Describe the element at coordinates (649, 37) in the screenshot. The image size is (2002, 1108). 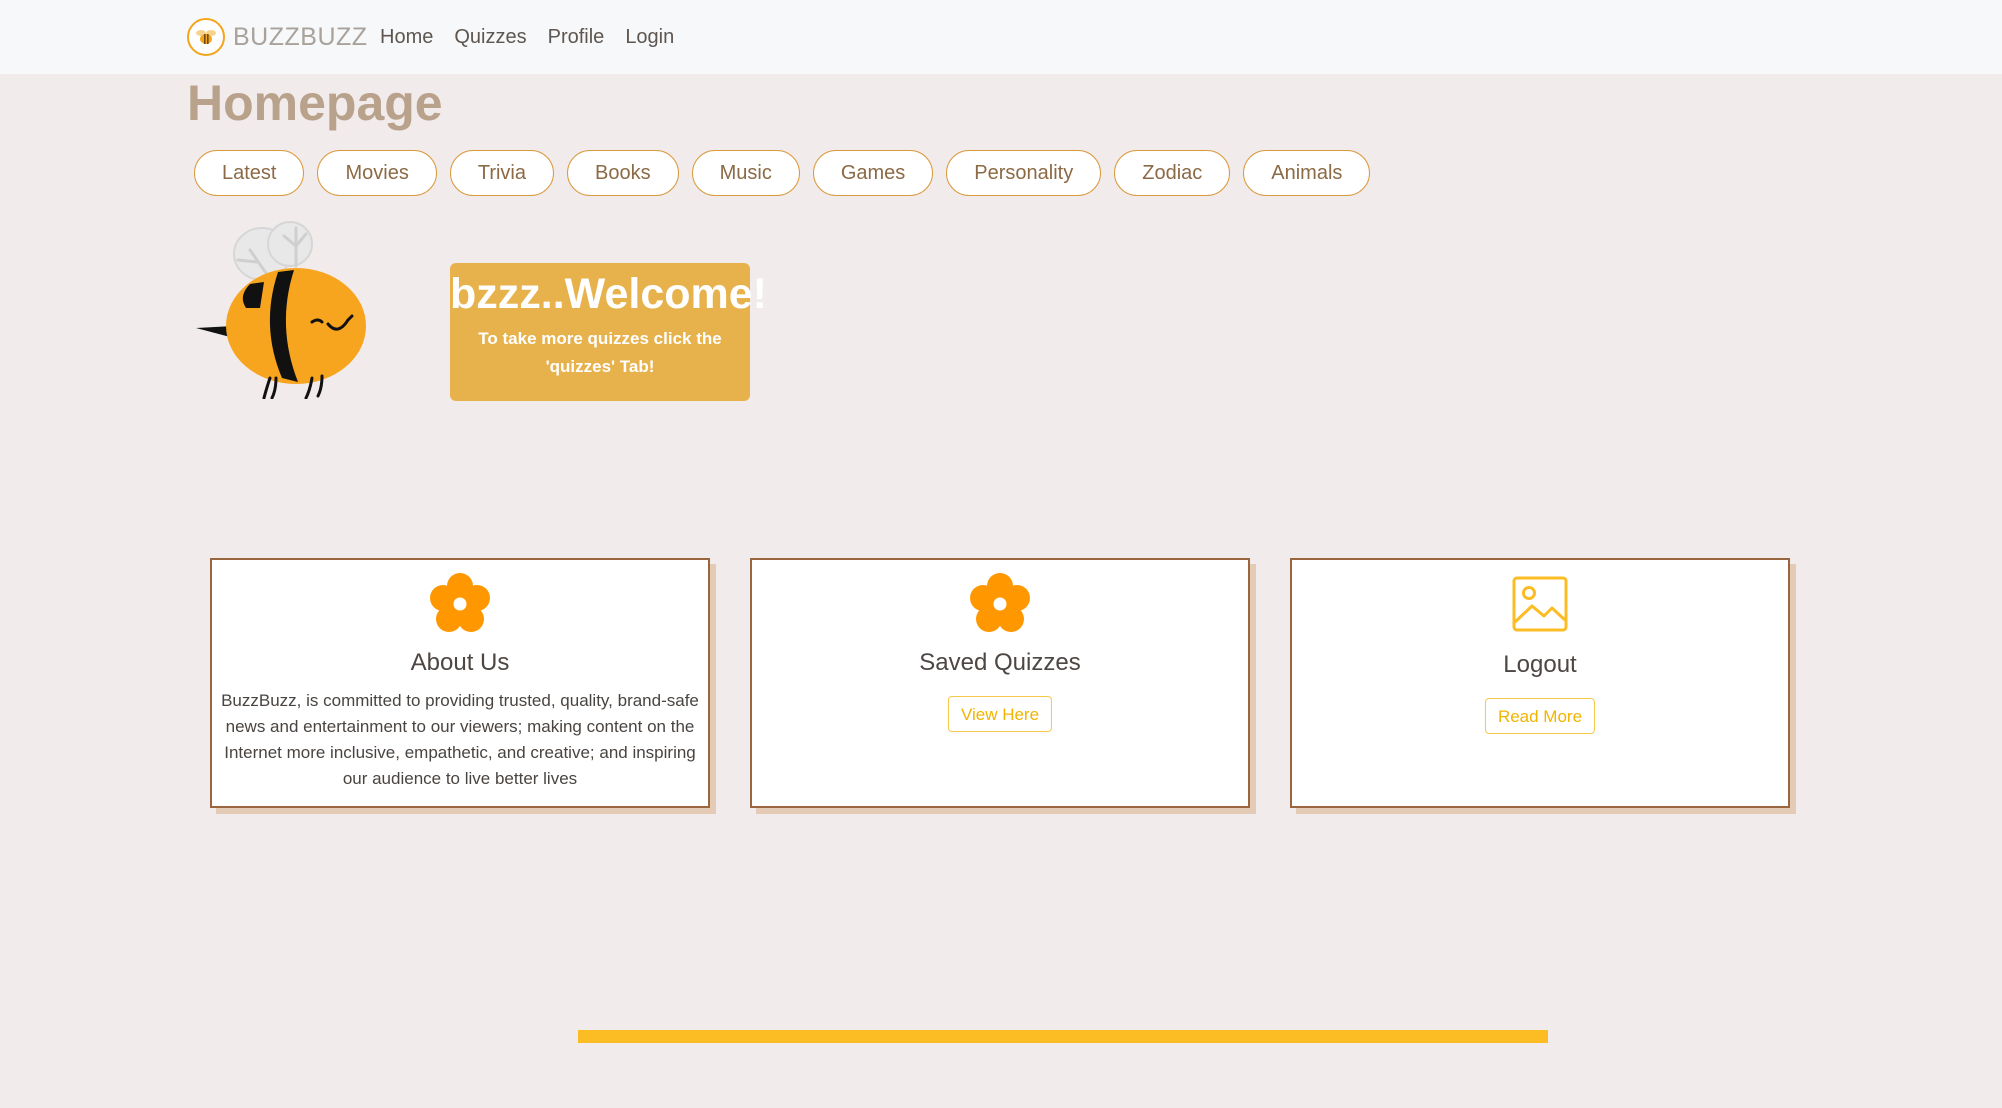
I see `nav-login: Login` at that location.